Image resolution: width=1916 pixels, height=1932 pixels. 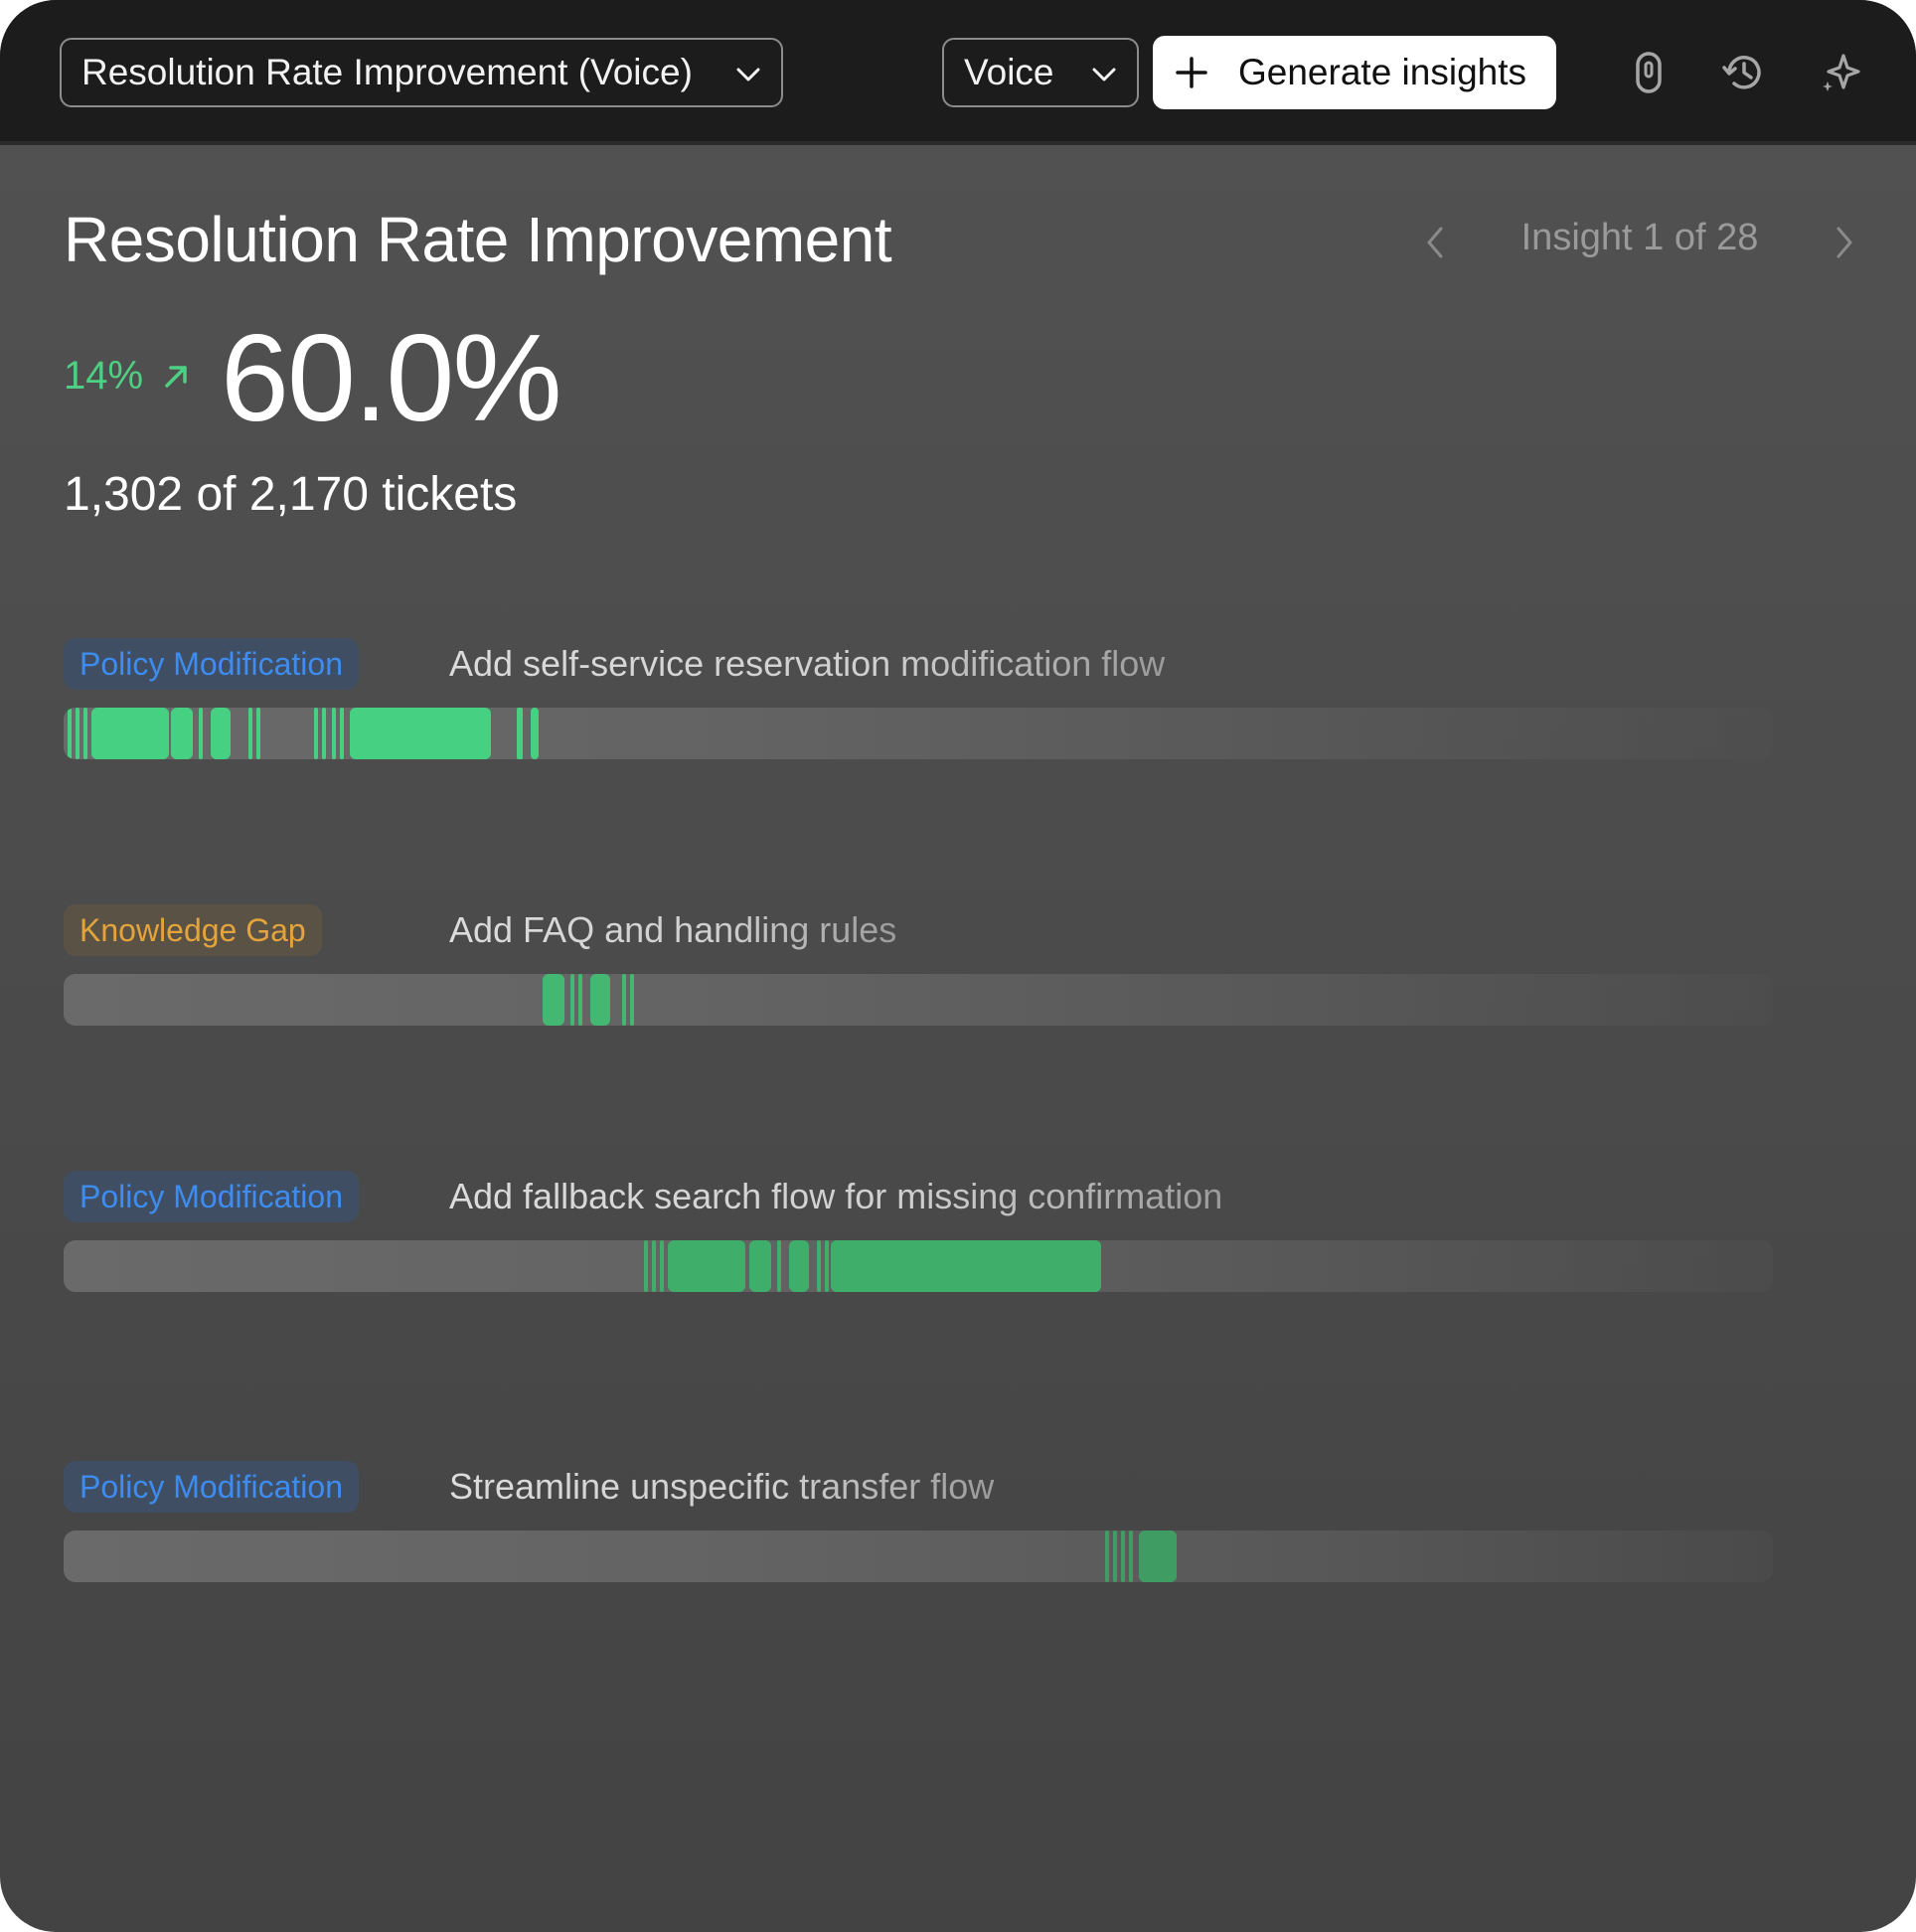 I want to click on ai-agent-icon, so click(x=1649, y=72).